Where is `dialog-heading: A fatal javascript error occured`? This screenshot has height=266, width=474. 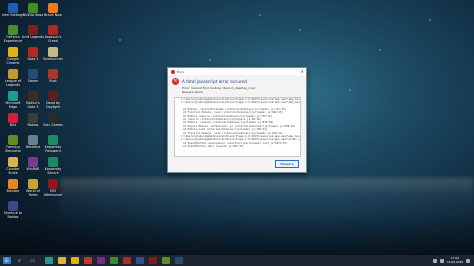 dialog-heading: A fatal javascript error occured is located at coordinates (214, 81).